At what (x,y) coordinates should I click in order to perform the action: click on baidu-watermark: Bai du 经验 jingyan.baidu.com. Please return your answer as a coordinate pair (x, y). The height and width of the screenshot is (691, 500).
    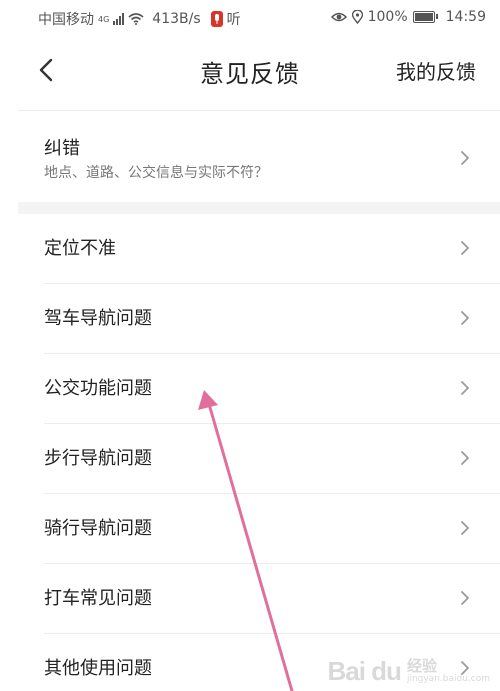
    Looking at the image, I should click on (408, 671).